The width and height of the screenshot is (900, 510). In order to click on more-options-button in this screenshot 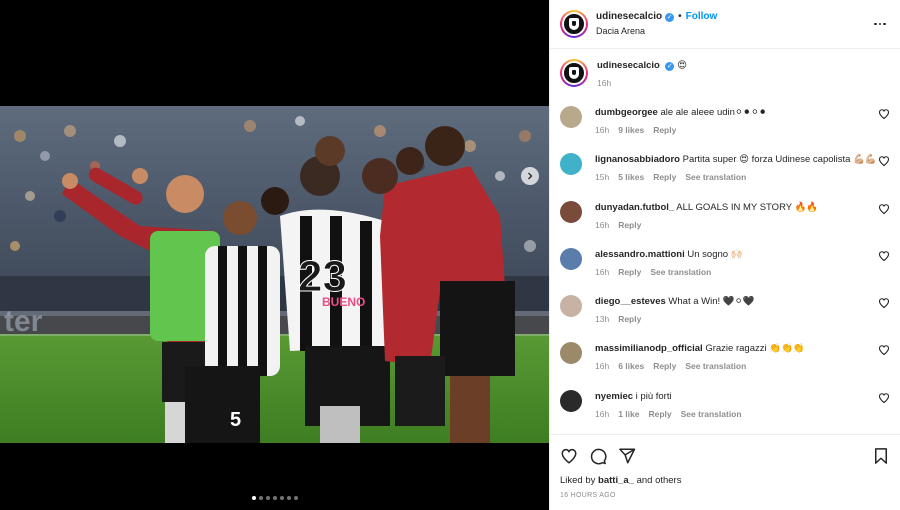, I will do `click(880, 24)`.